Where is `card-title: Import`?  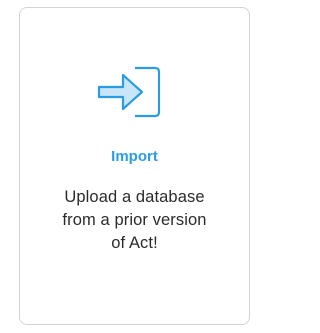
card-title: Import is located at coordinates (134, 156).